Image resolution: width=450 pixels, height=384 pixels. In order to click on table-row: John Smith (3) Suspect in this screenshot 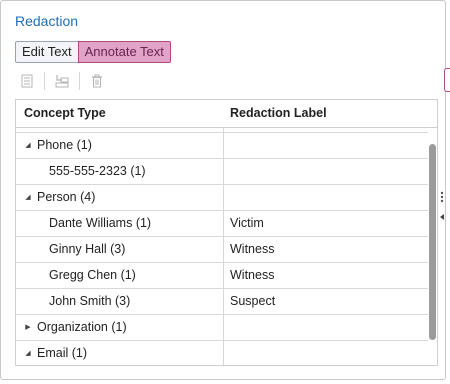, I will do `click(222, 301)`.